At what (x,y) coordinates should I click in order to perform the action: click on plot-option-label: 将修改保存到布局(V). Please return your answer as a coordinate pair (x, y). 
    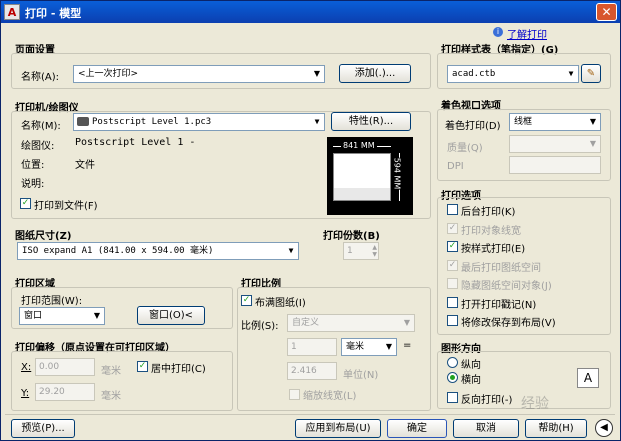
    Looking at the image, I should click on (508, 321).